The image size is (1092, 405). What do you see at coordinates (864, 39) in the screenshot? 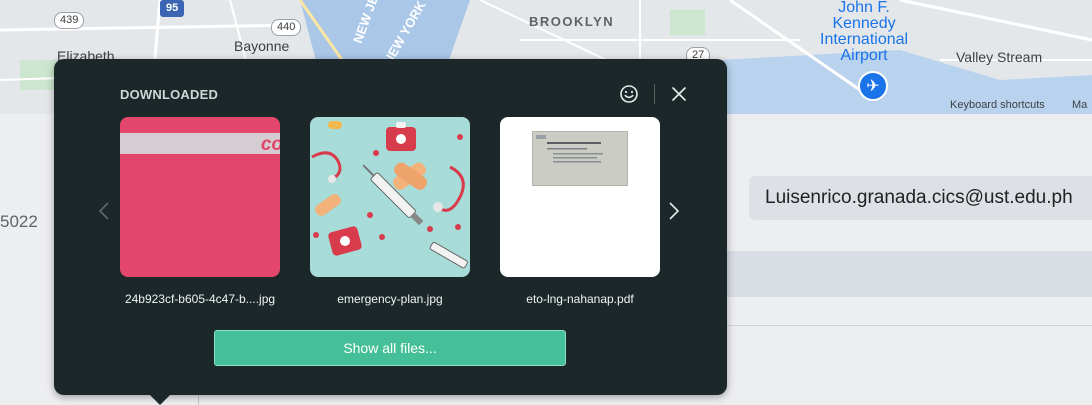
I see `jfk-line-3: International` at bounding box center [864, 39].